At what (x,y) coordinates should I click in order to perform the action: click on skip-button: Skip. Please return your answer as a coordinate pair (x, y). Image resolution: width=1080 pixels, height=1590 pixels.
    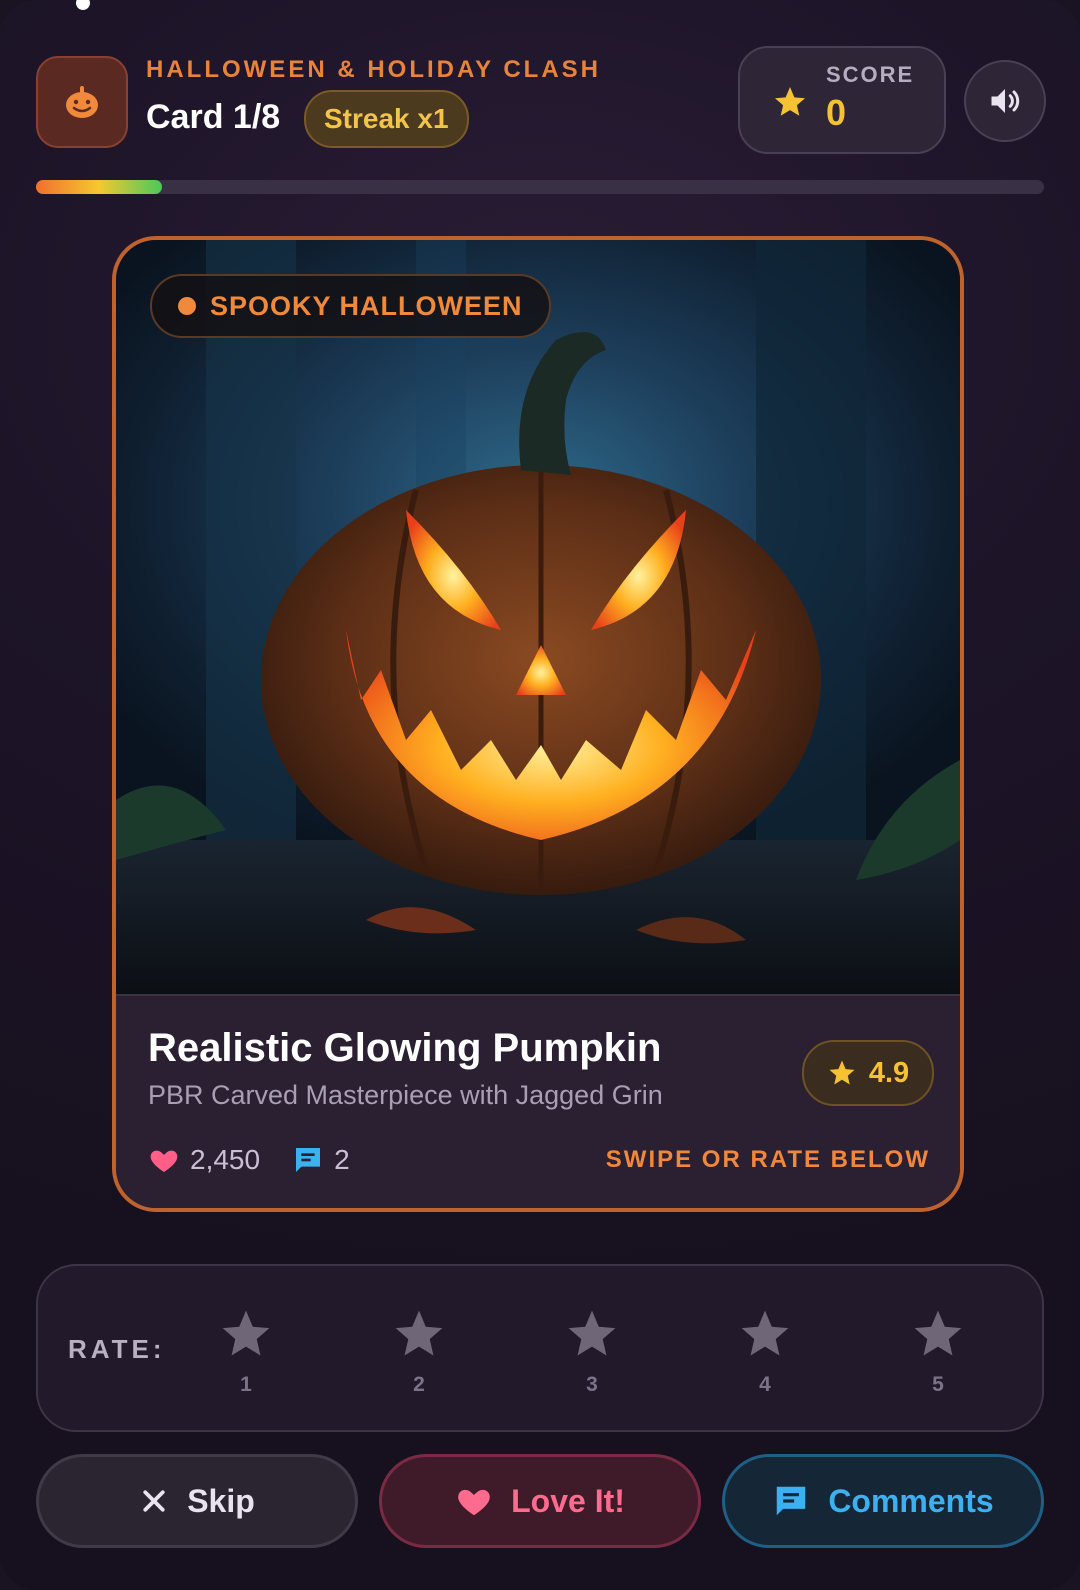
    Looking at the image, I should click on (197, 1501).